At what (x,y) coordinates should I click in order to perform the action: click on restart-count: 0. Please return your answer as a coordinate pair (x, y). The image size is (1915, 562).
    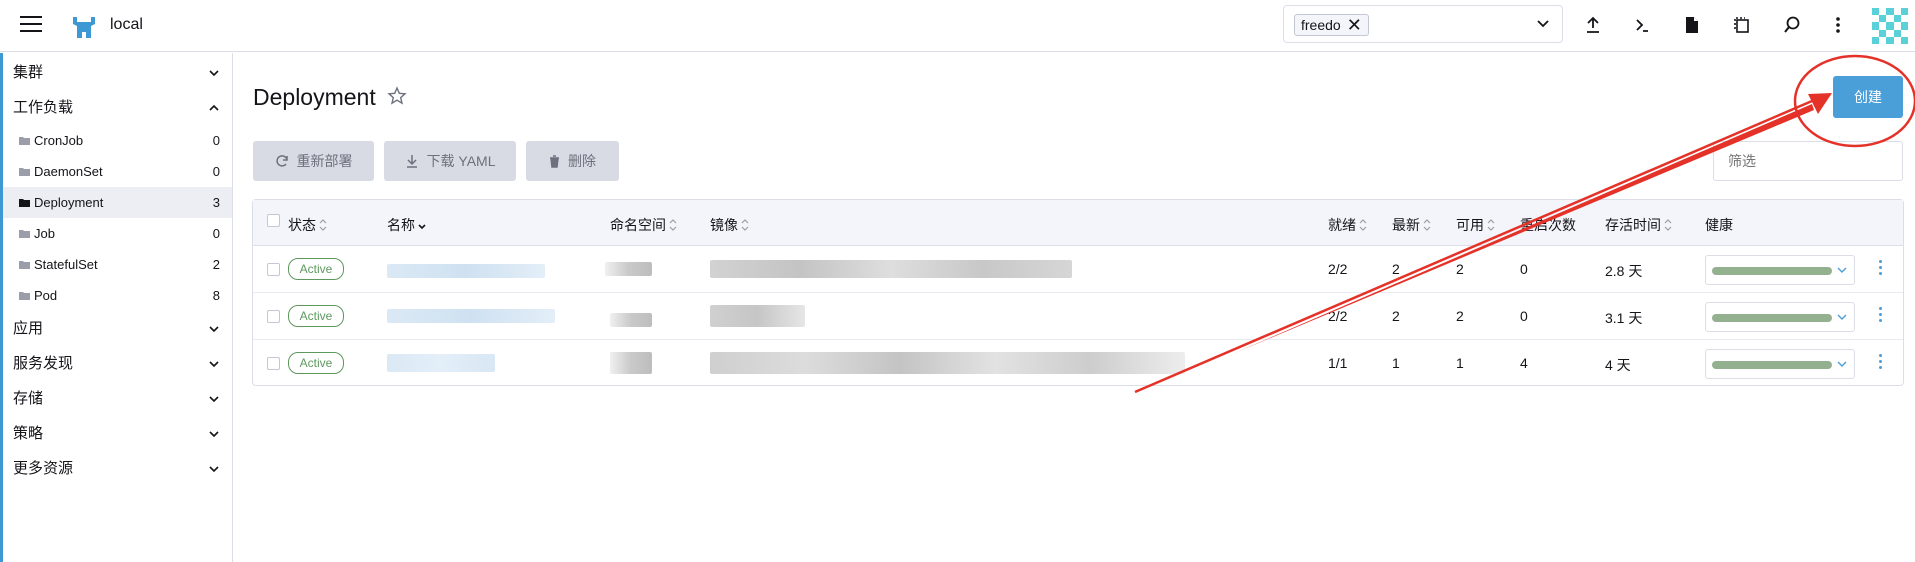
    Looking at the image, I should click on (1524, 269).